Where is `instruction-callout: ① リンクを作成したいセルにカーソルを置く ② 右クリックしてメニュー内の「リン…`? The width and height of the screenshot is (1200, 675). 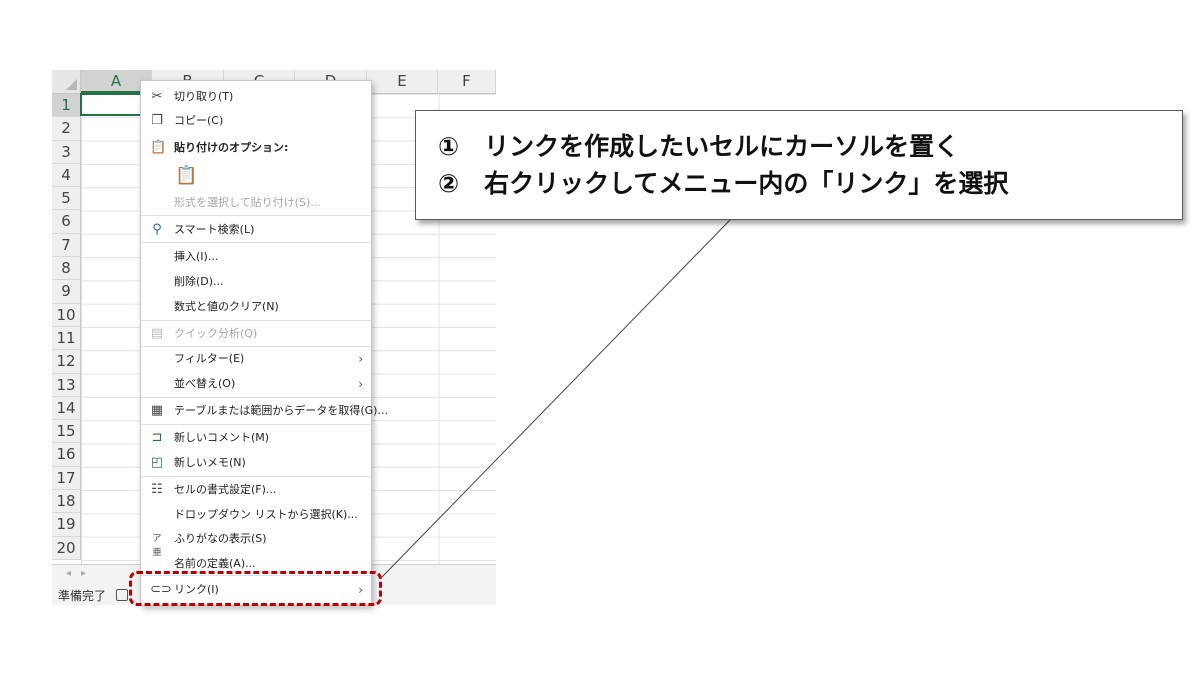
instruction-callout: ① リンクを作成したいセルにカーソルを置く ② 右クリックしてメニュー内の「リン… is located at coordinates (799, 165).